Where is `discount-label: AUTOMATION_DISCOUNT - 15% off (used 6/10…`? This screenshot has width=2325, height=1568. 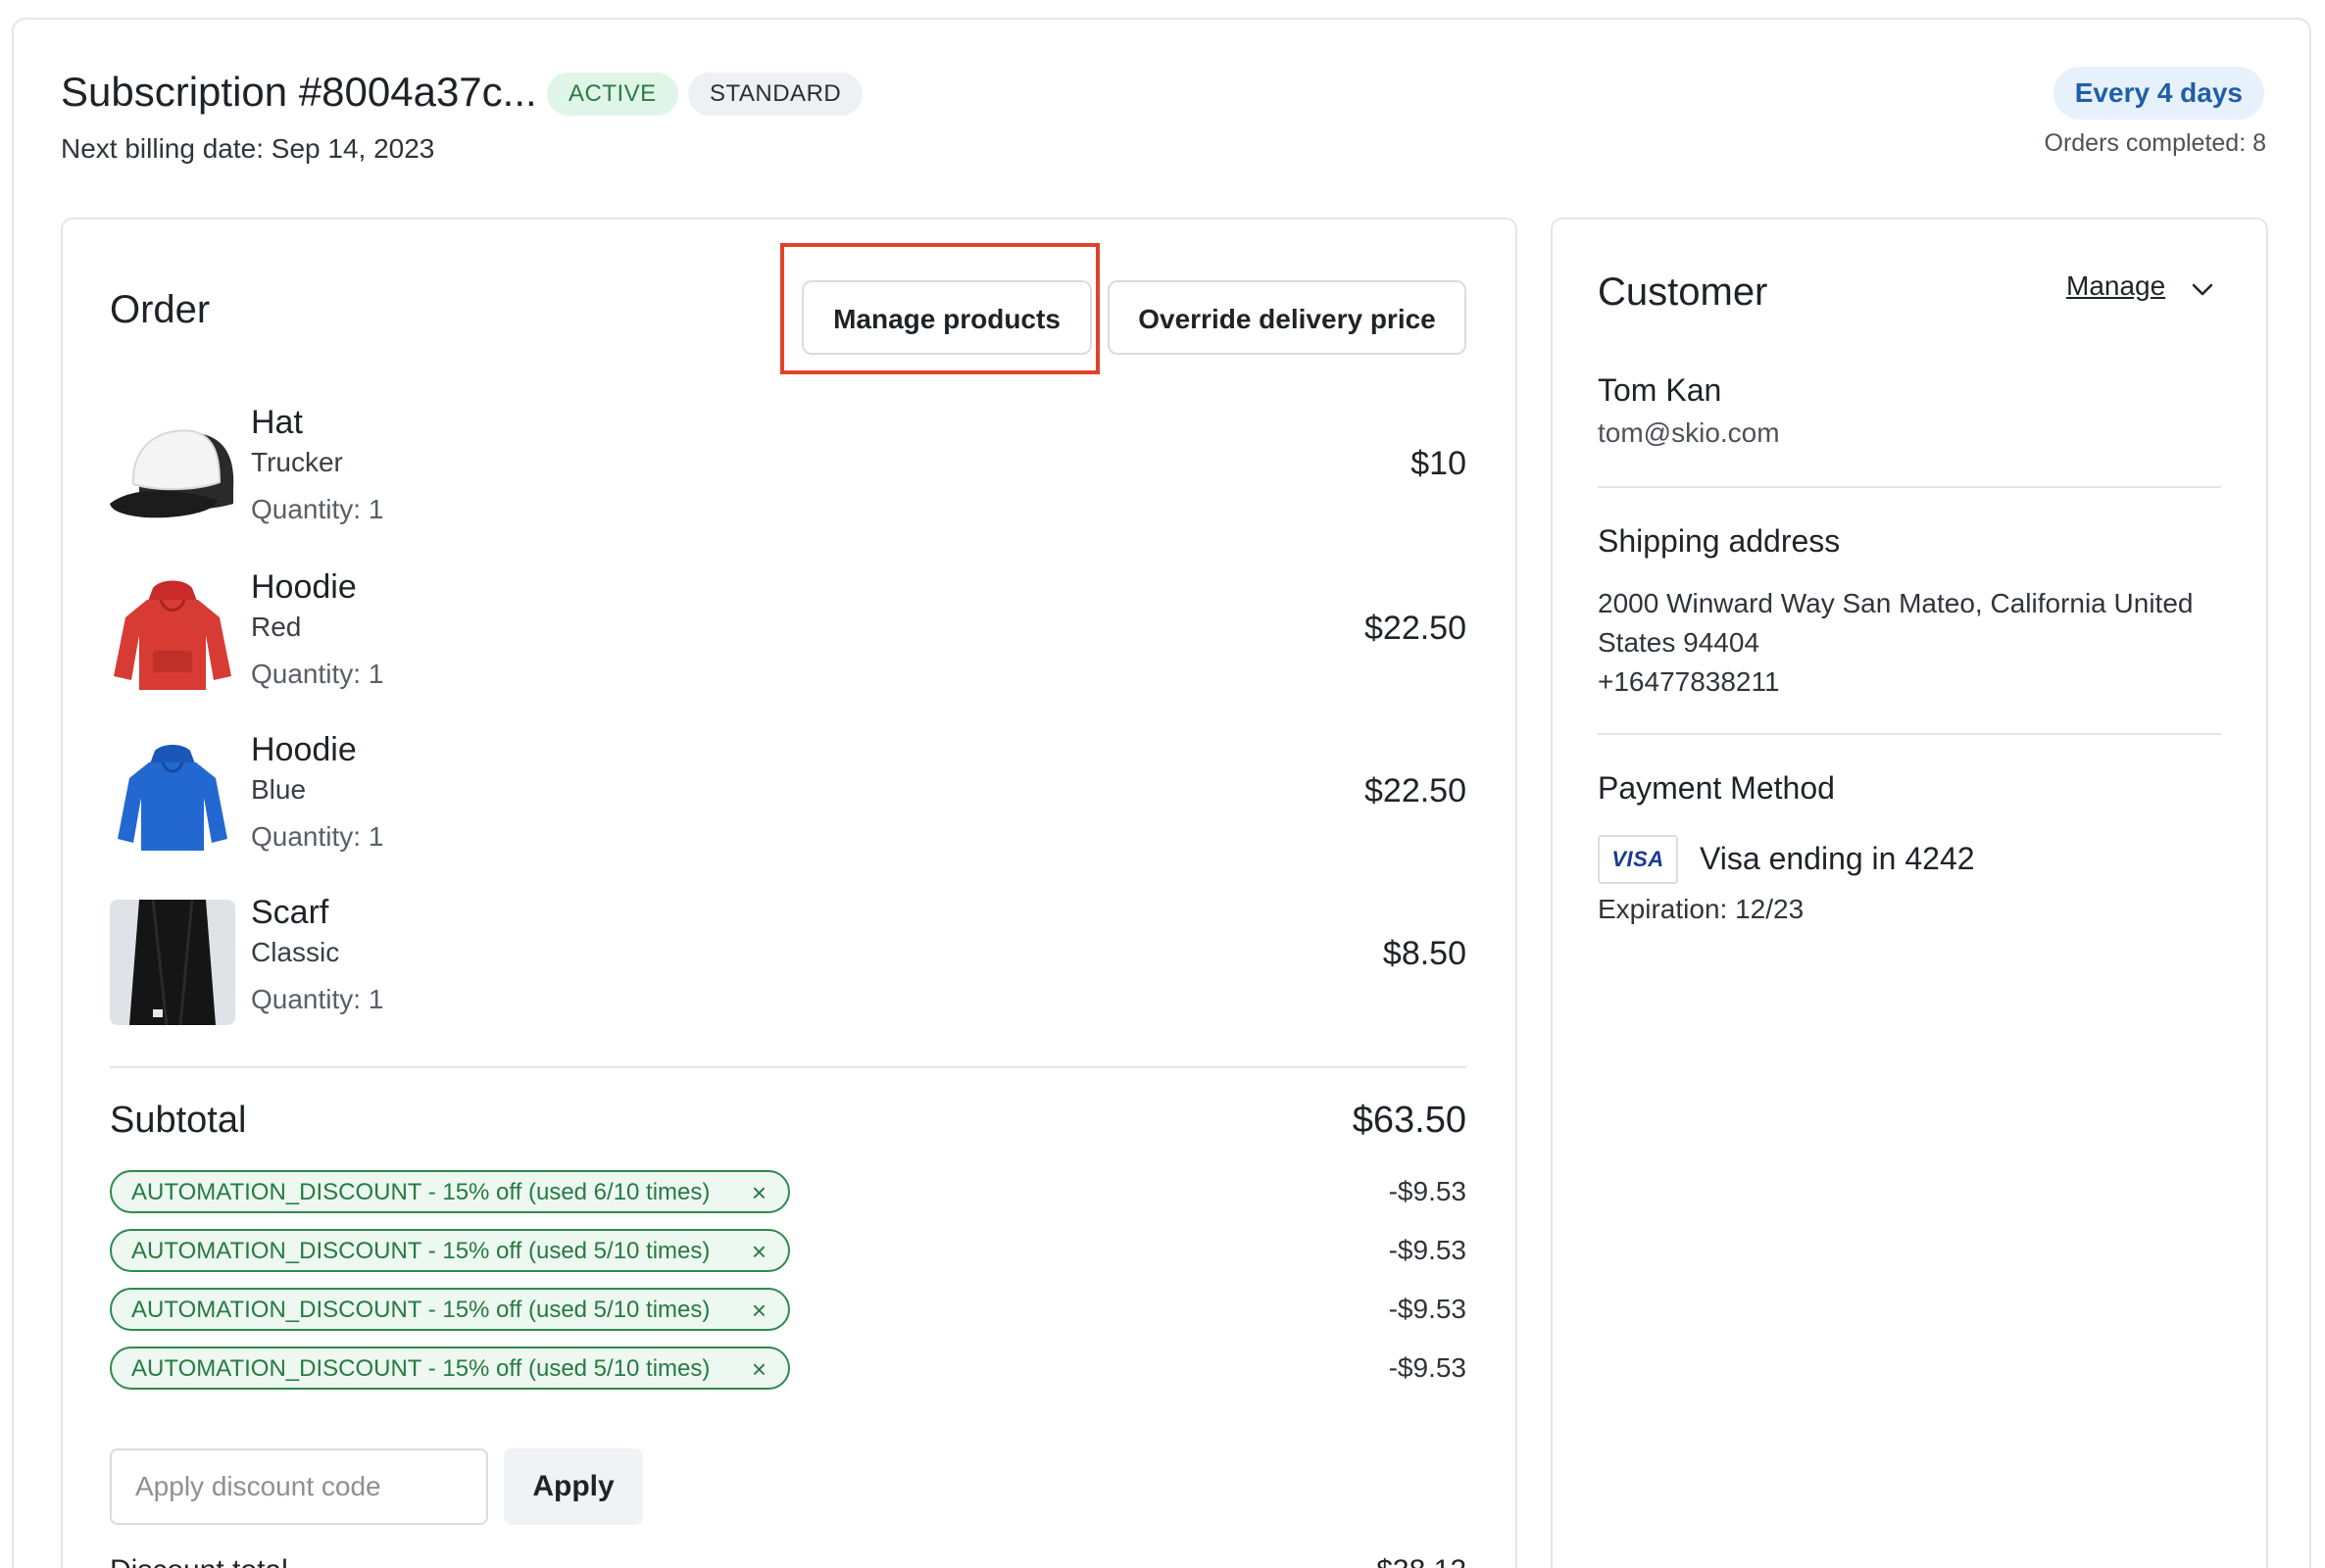 discount-label: AUTOMATION_DISCOUNT - 15% off (used 6/10… is located at coordinates (421, 1192).